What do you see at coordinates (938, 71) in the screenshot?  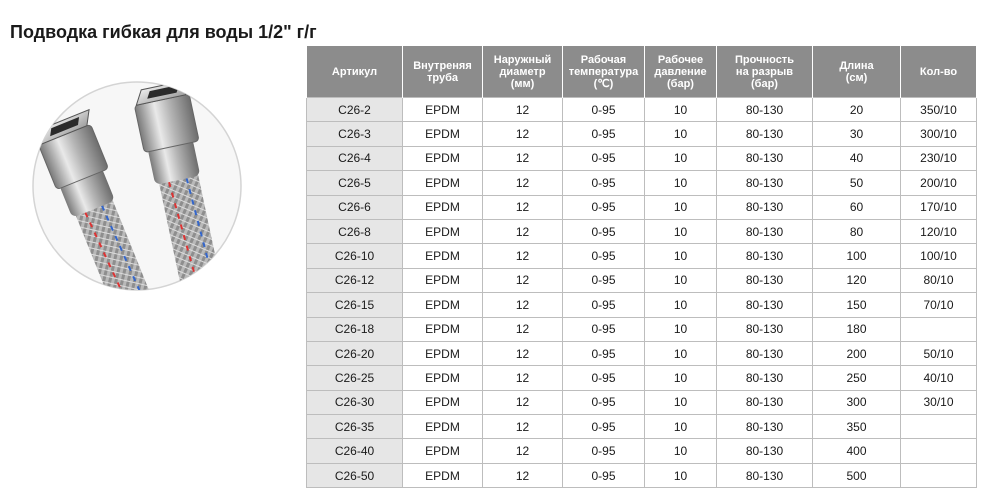 I see `header-line: Кол-во` at bounding box center [938, 71].